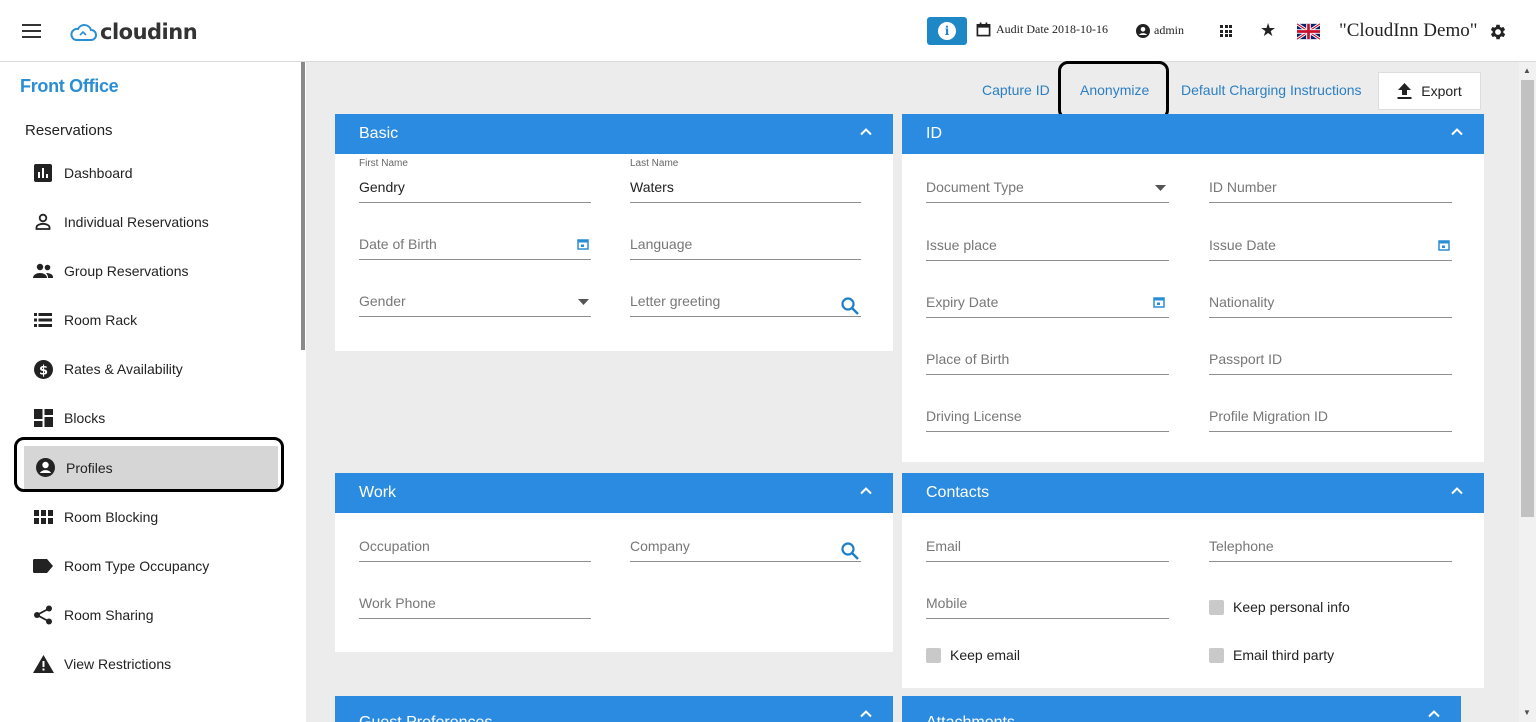 This screenshot has width=1536, height=722. I want to click on sidebar-item-blocks: Blocks, so click(150, 418).